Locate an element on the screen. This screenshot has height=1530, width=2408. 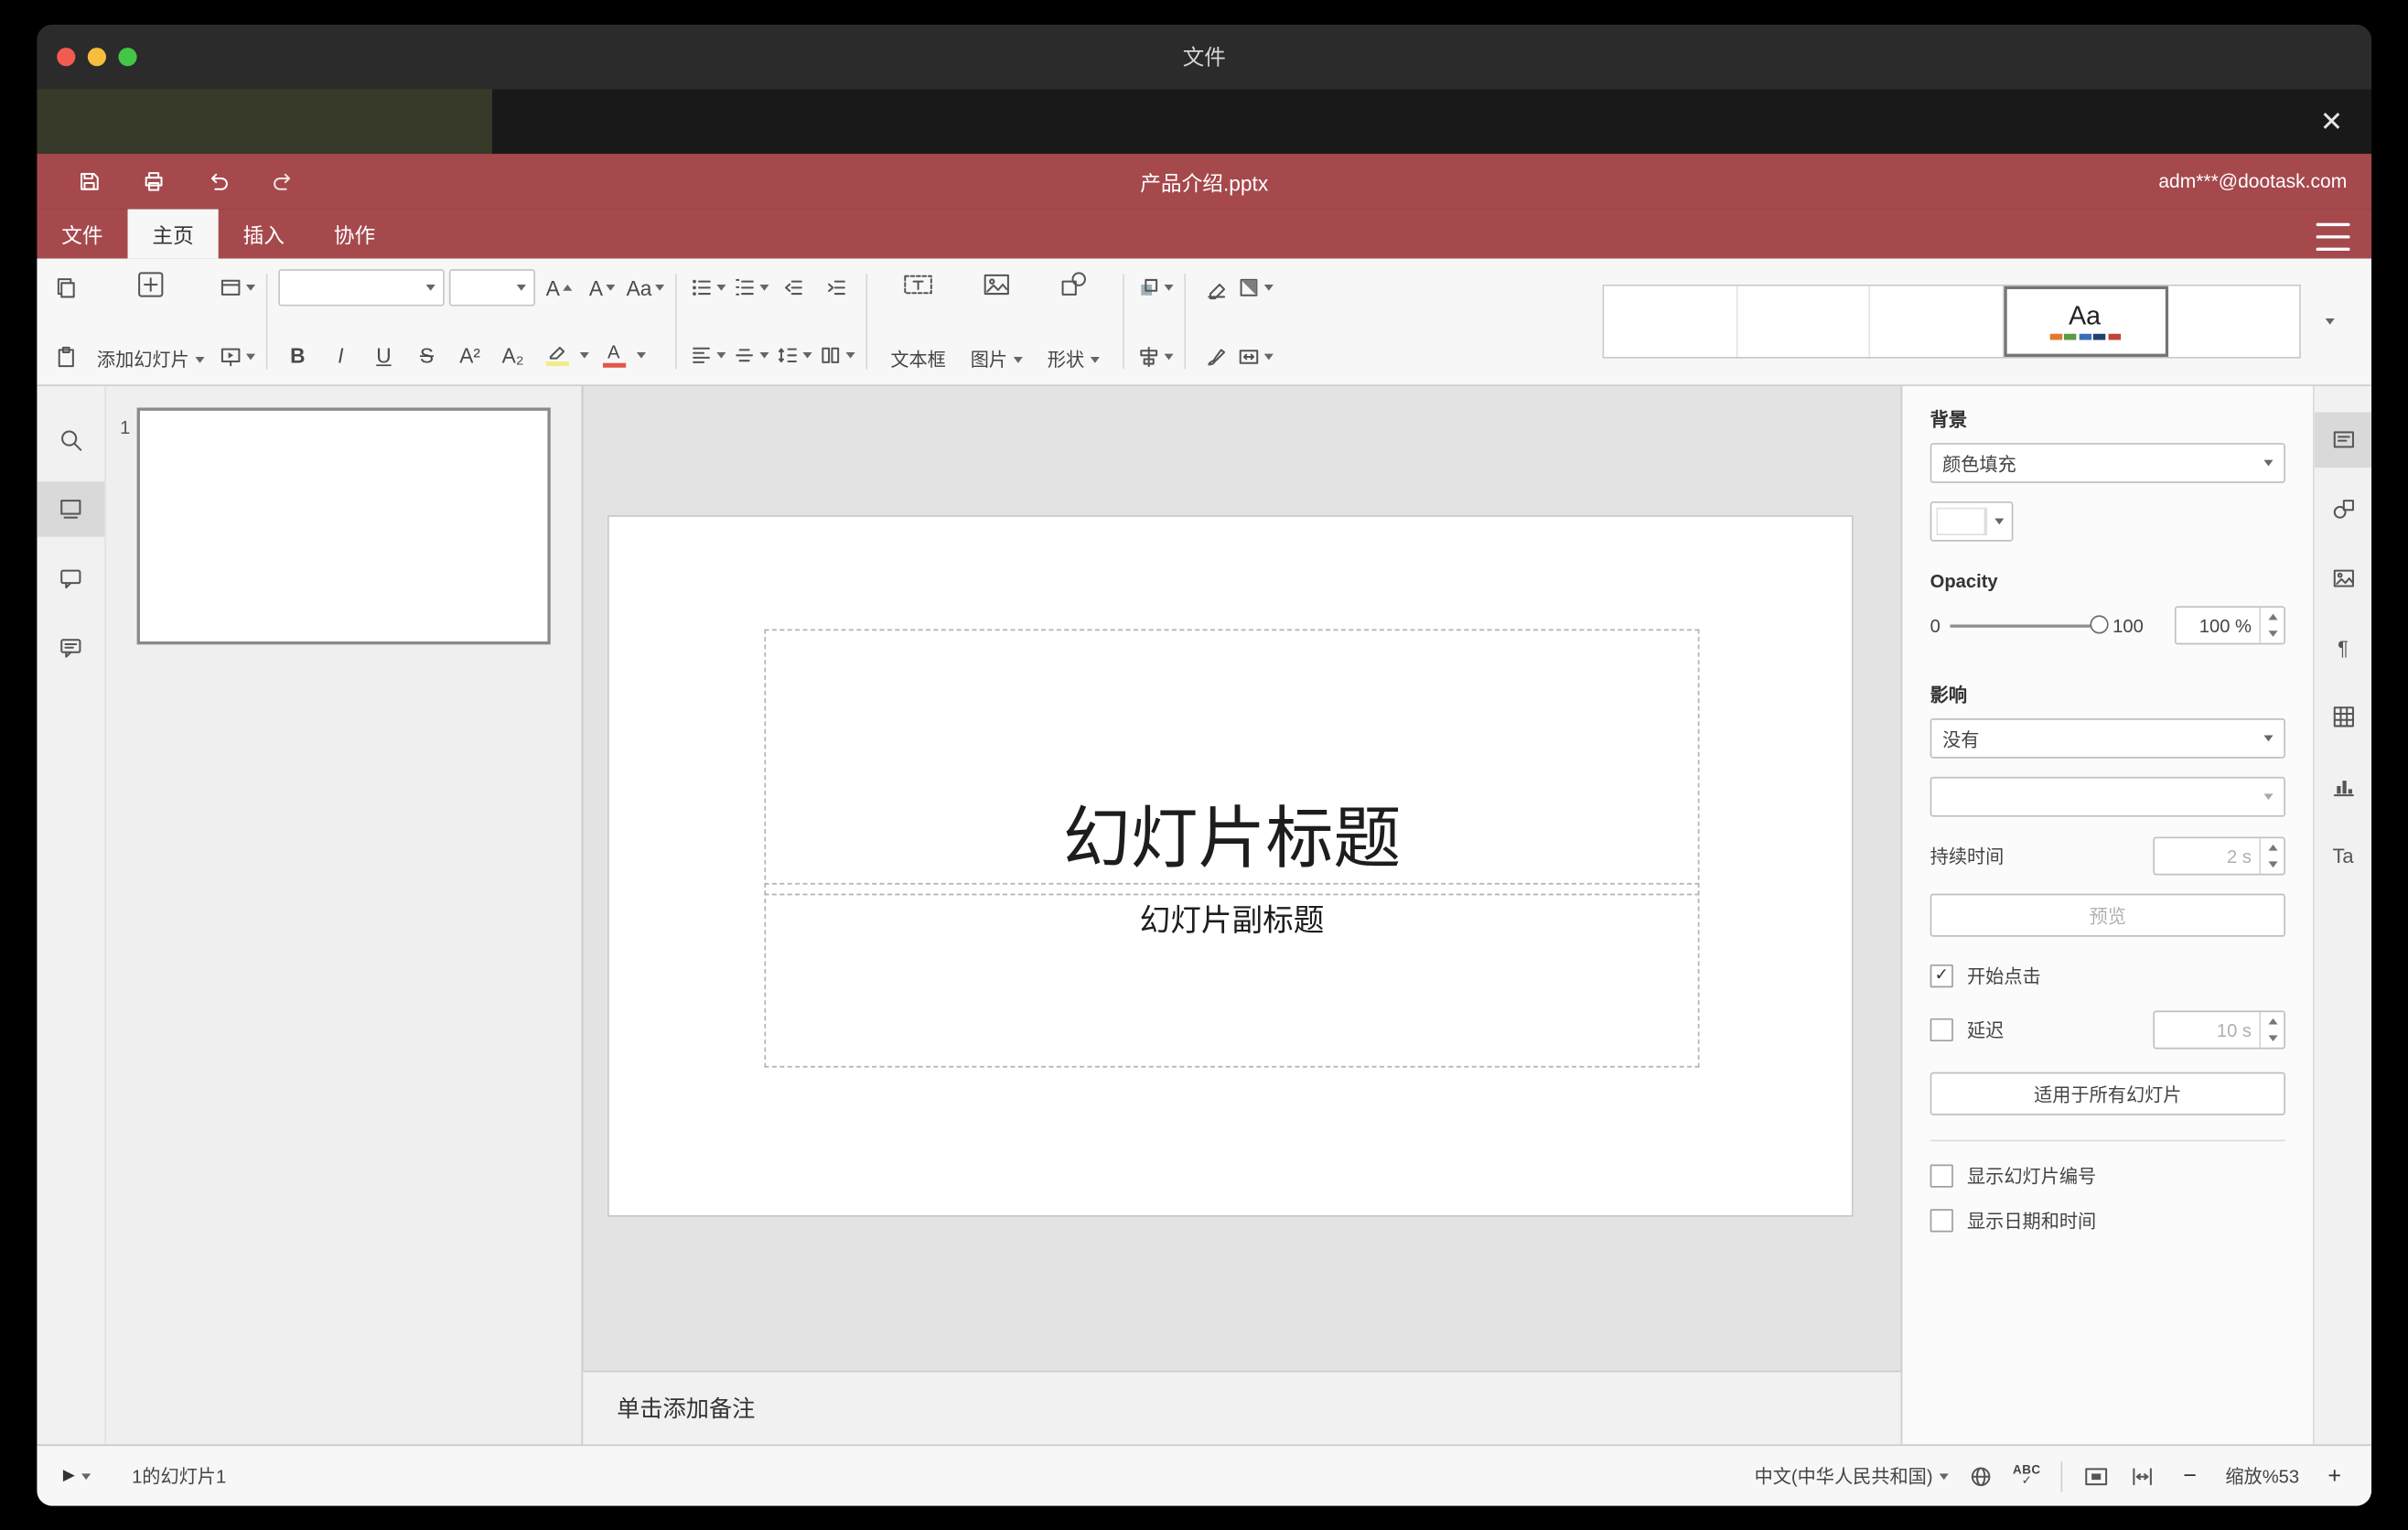
slides-panel-icon is located at coordinates (71, 509).